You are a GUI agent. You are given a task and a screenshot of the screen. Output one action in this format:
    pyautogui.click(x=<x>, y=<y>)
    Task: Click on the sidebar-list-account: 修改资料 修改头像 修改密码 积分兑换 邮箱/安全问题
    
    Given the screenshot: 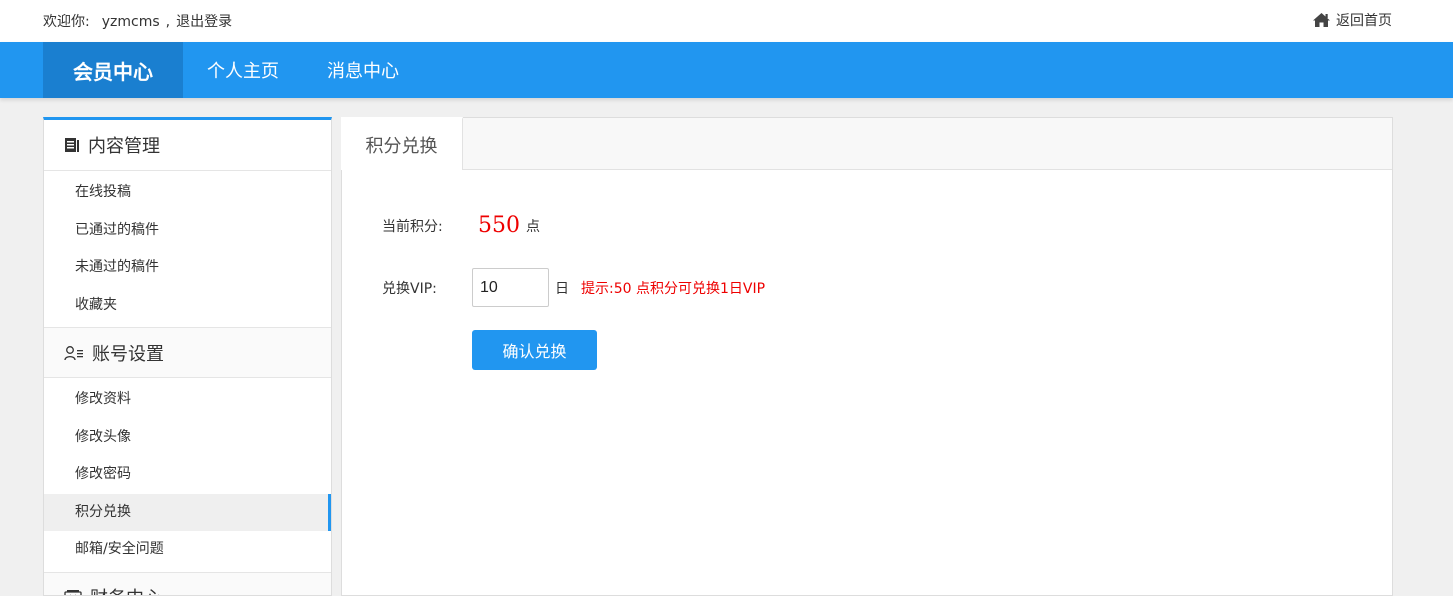 What is the action you would take?
    pyautogui.click(x=187, y=475)
    